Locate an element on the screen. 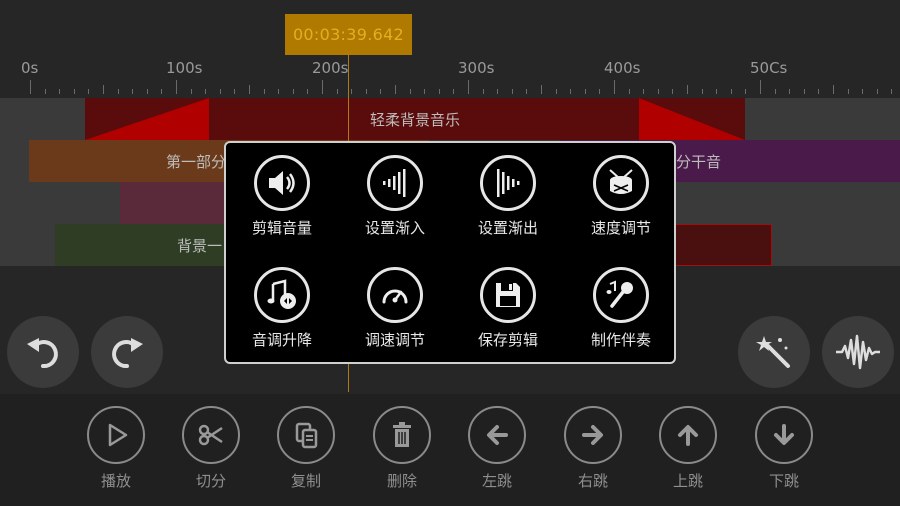 The height and width of the screenshot is (506, 900). undo-button is located at coordinates (43, 352).